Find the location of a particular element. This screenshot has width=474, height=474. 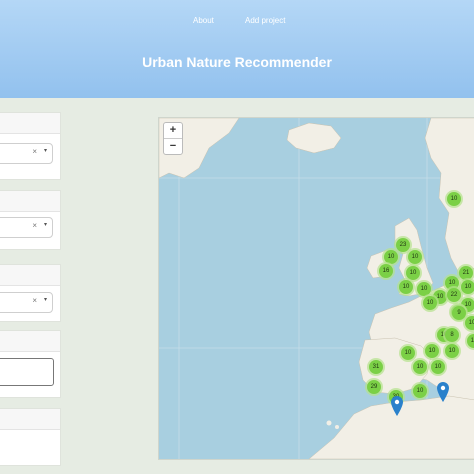

zoom-out-button: − is located at coordinates (173, 146).